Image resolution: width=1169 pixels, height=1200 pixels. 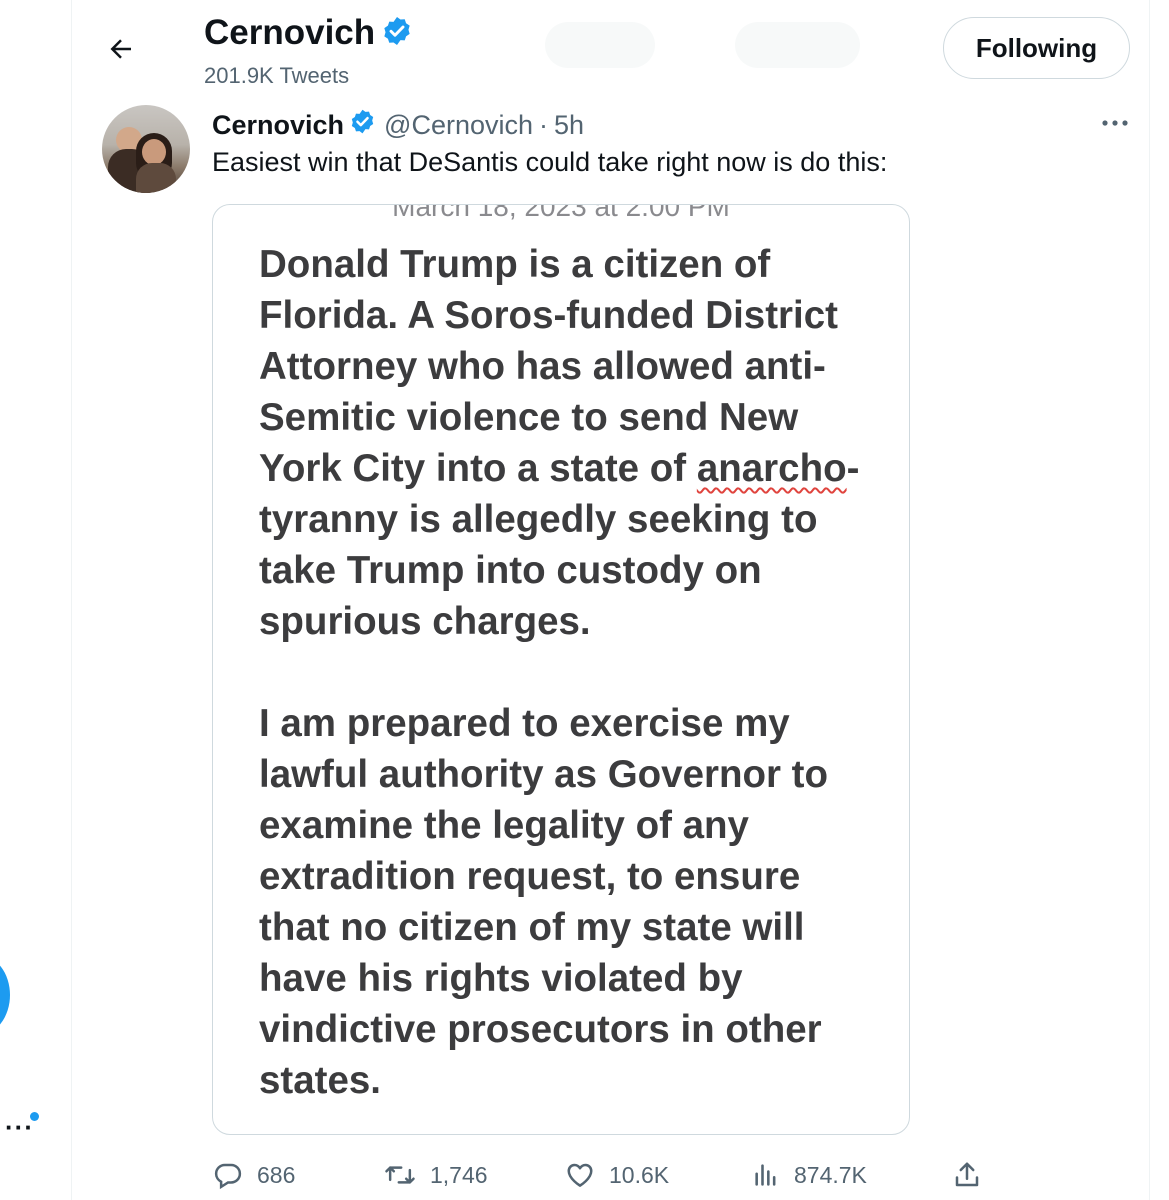 What do you see at coordinates (458, 125) in the screenshot?
I see `tweet-handle: @Cernovich` at bounding box center [458, 125].